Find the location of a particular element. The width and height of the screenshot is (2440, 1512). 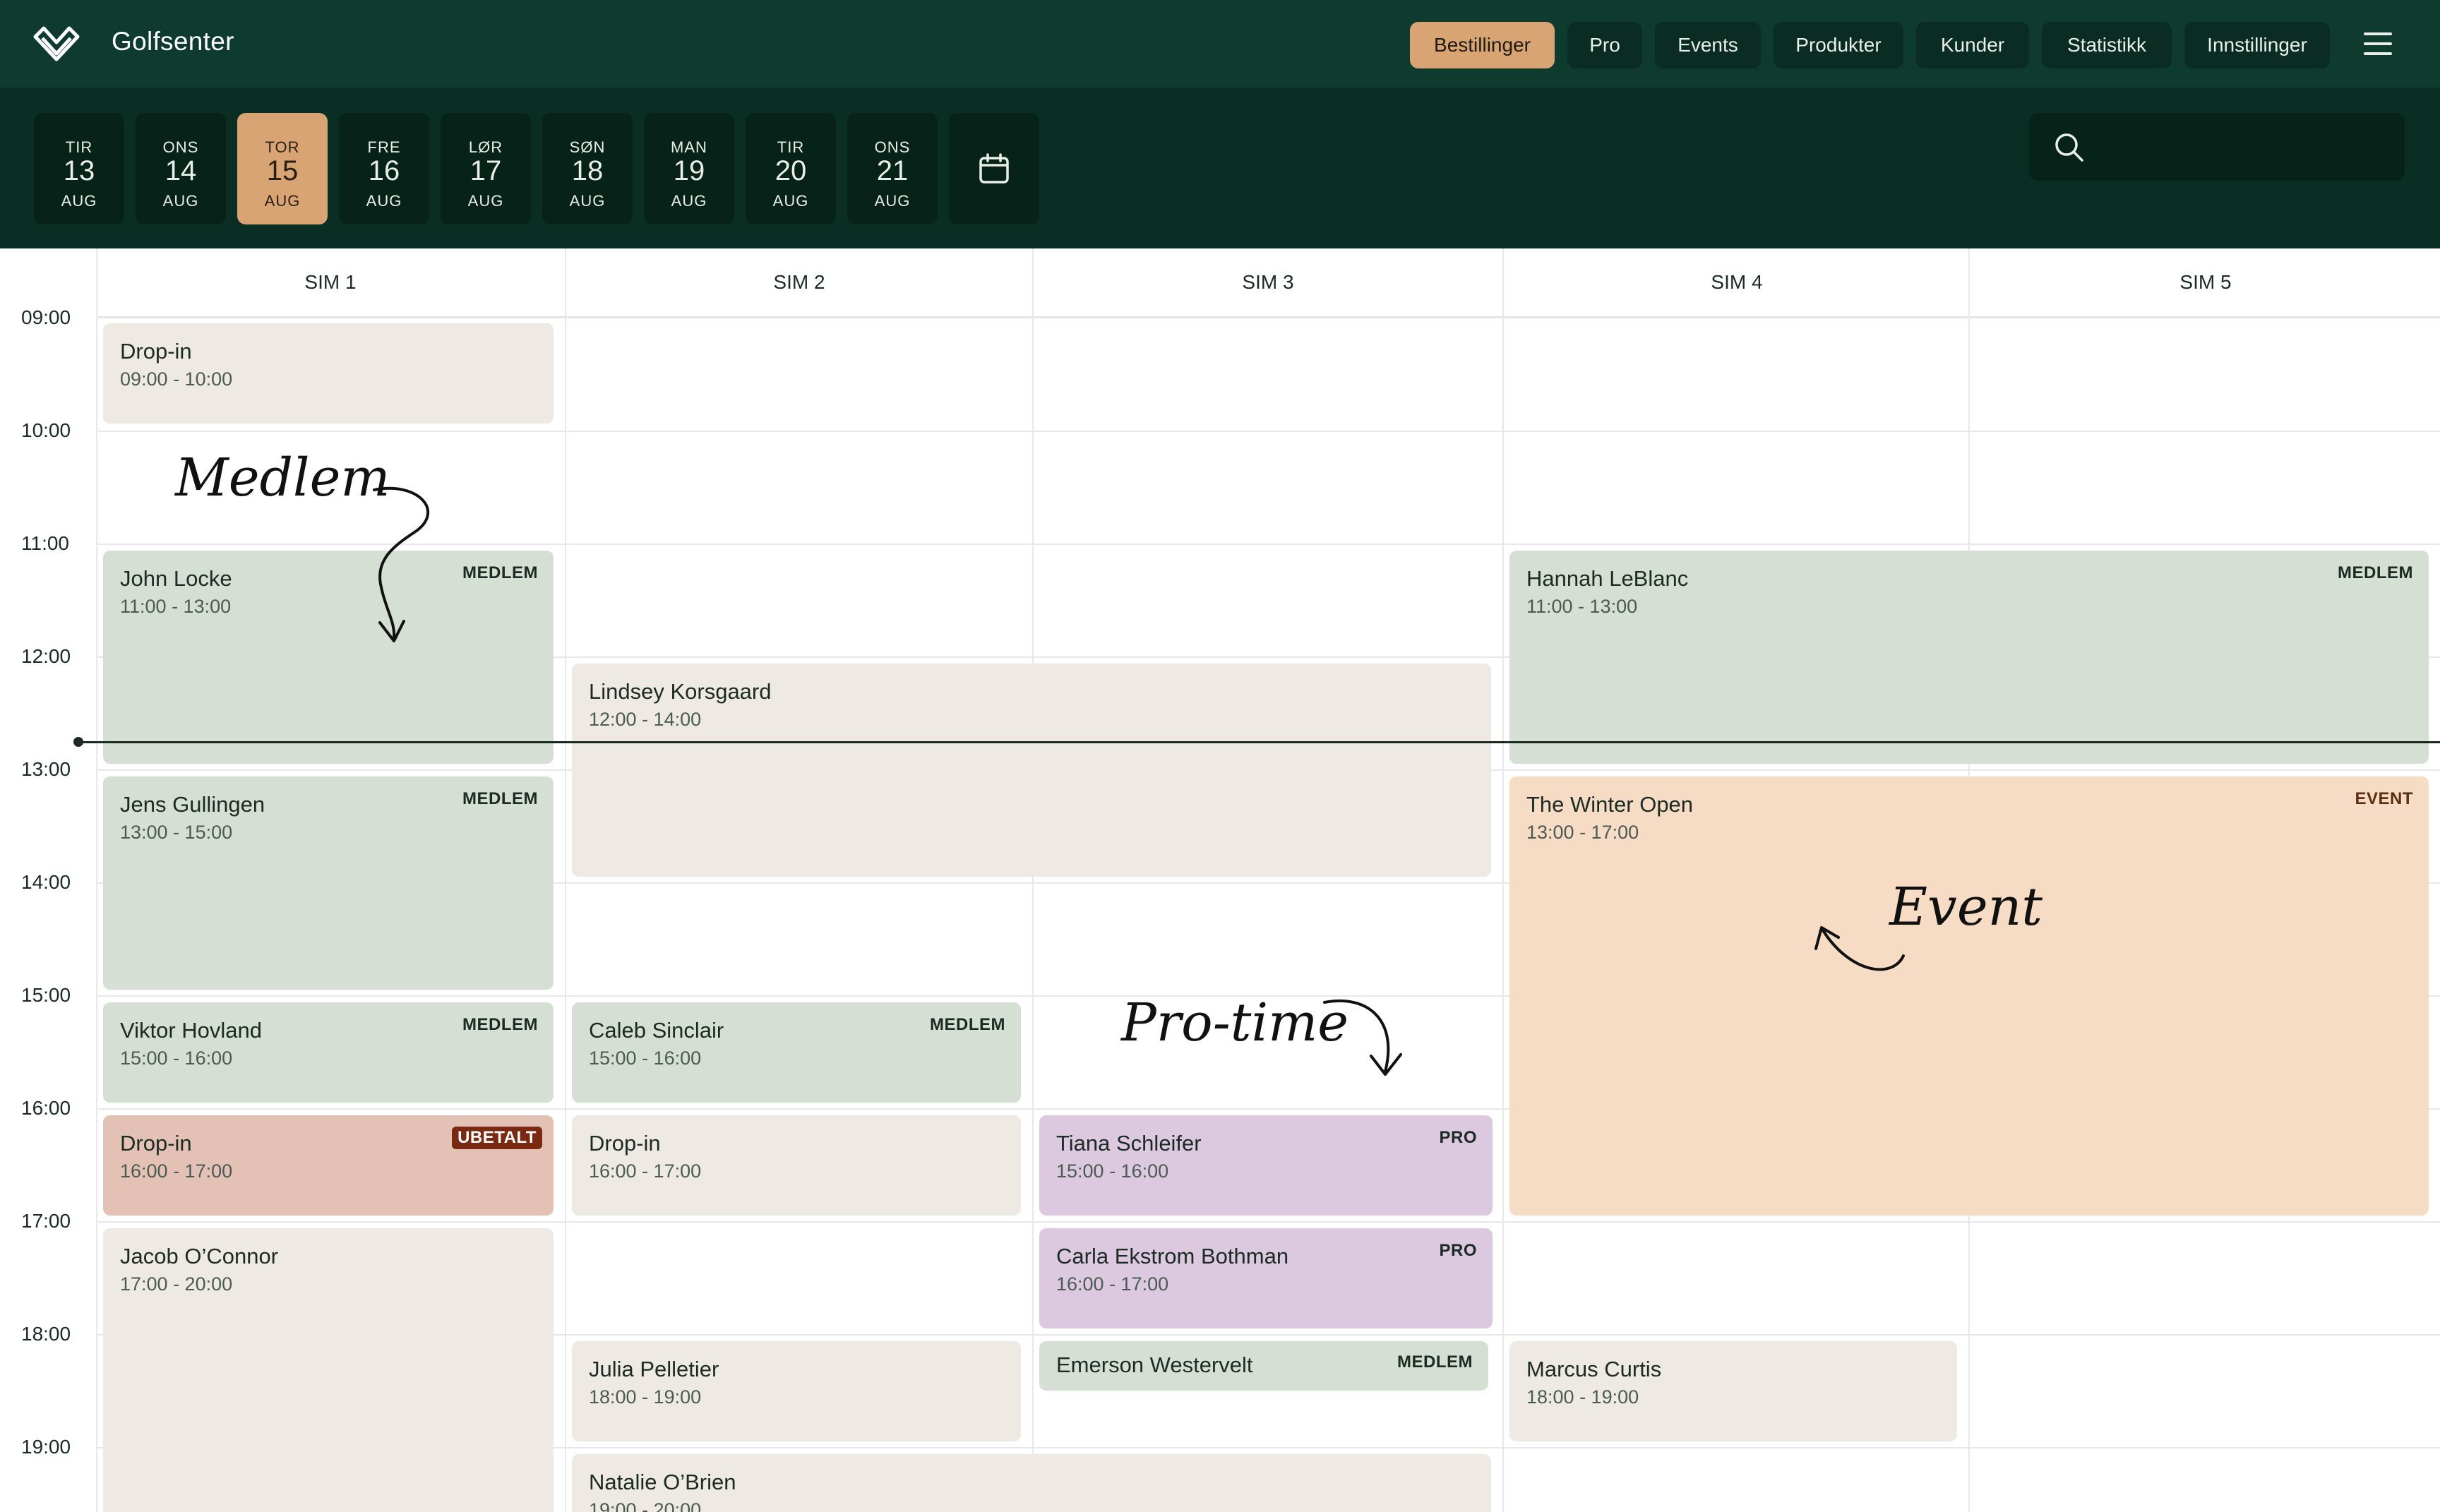

date-day: 15 is located at coordinates (282, 171).